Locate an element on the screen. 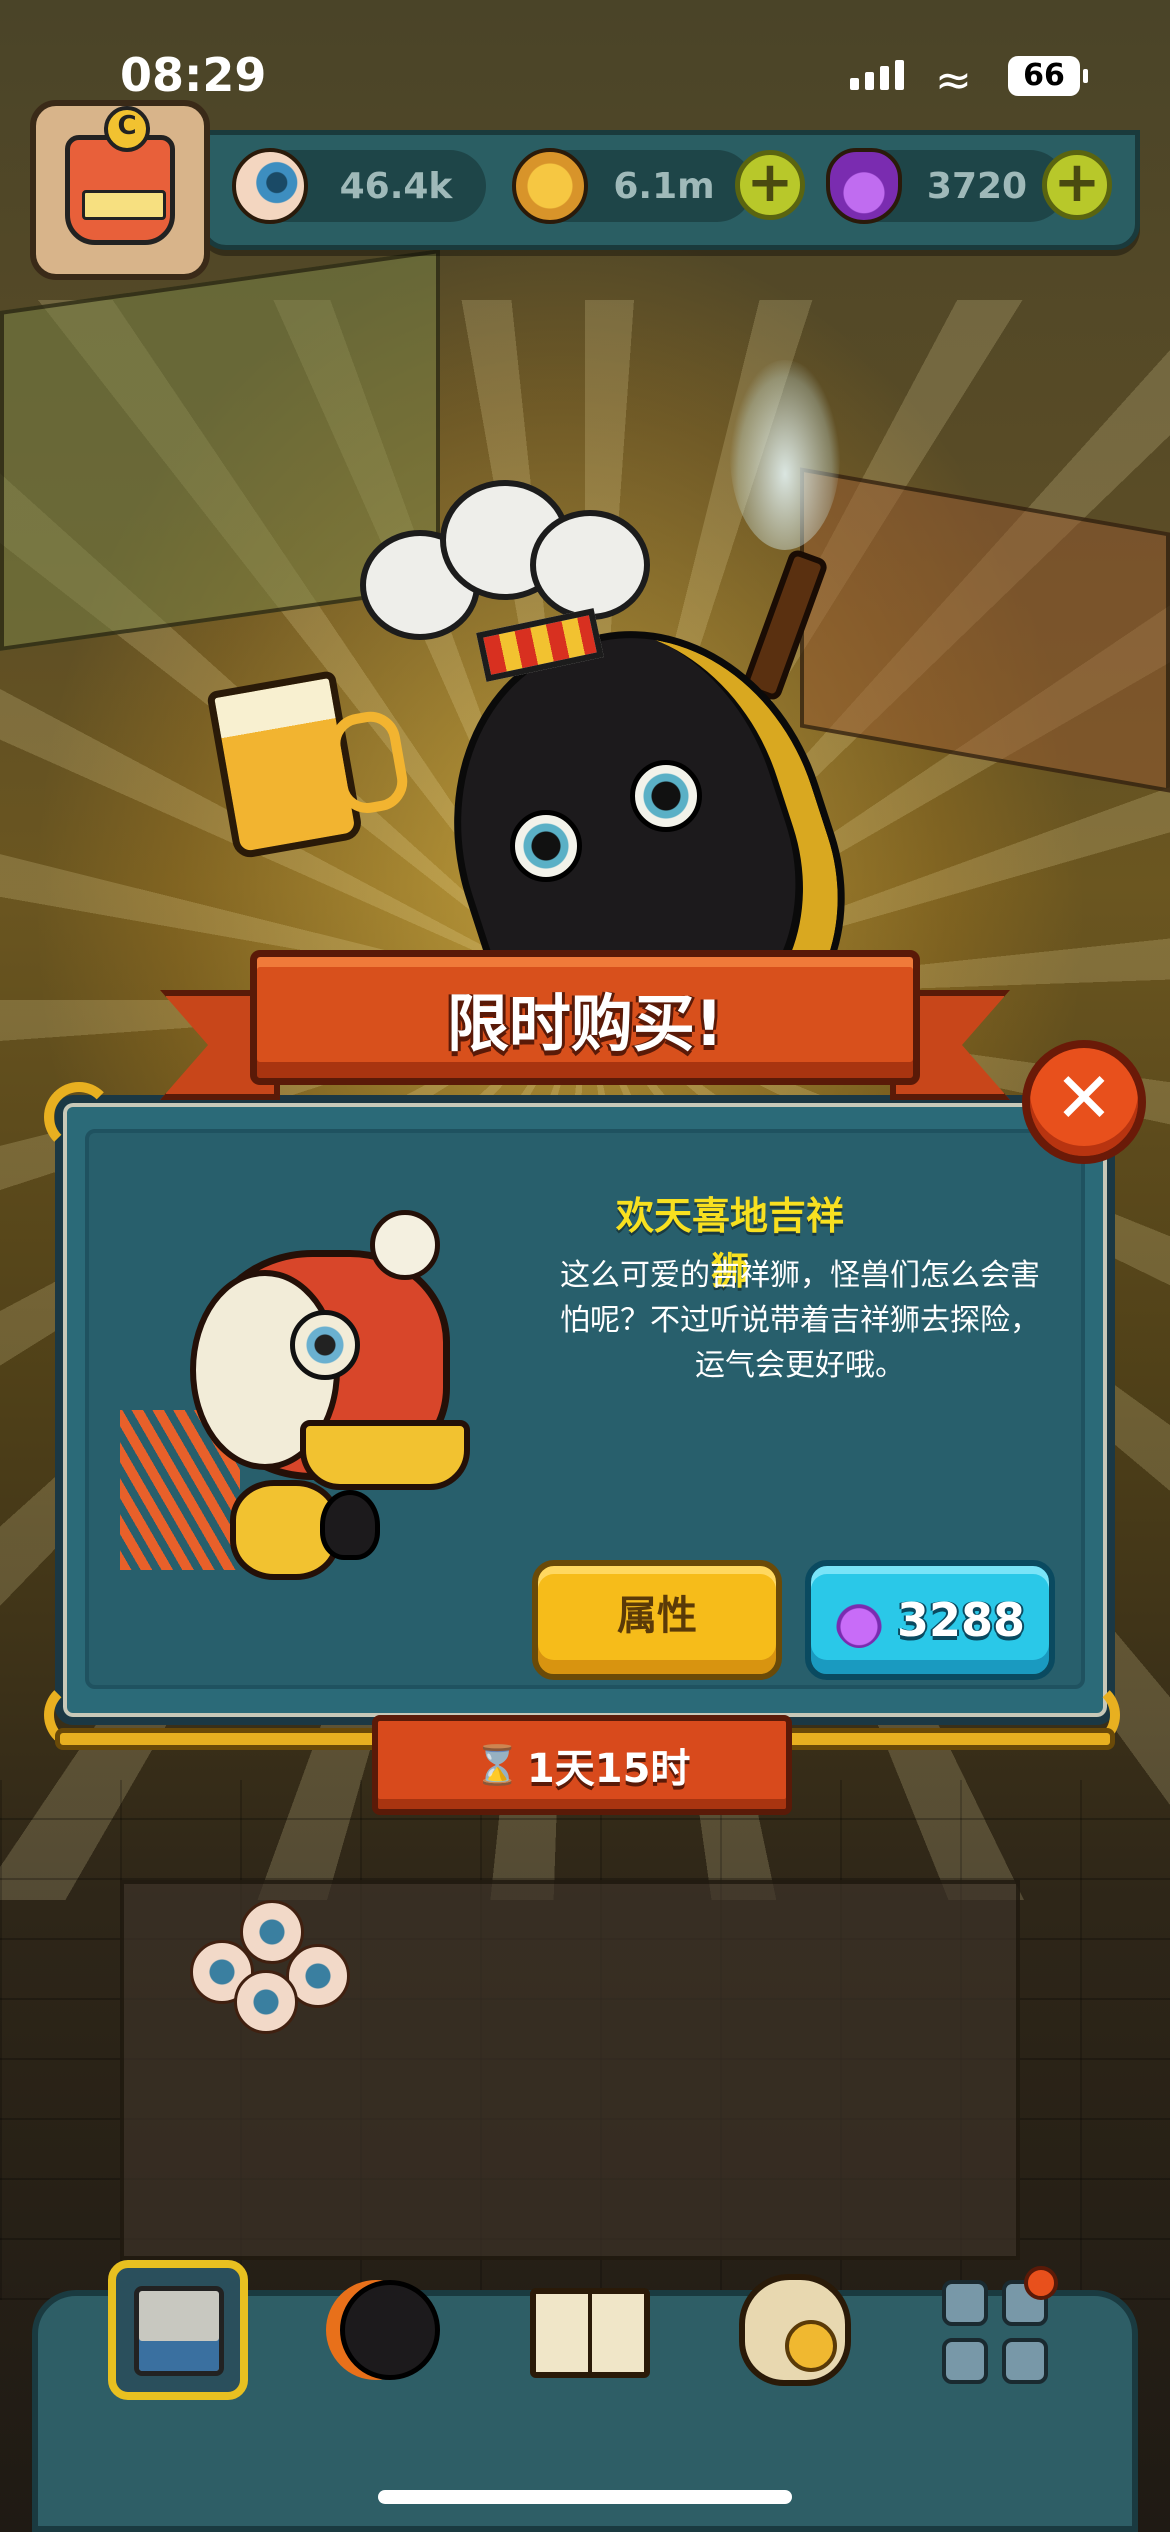 This screenshot has width=1170, height=2532. add-potions-button: + is located at coordinates (1077, 185).